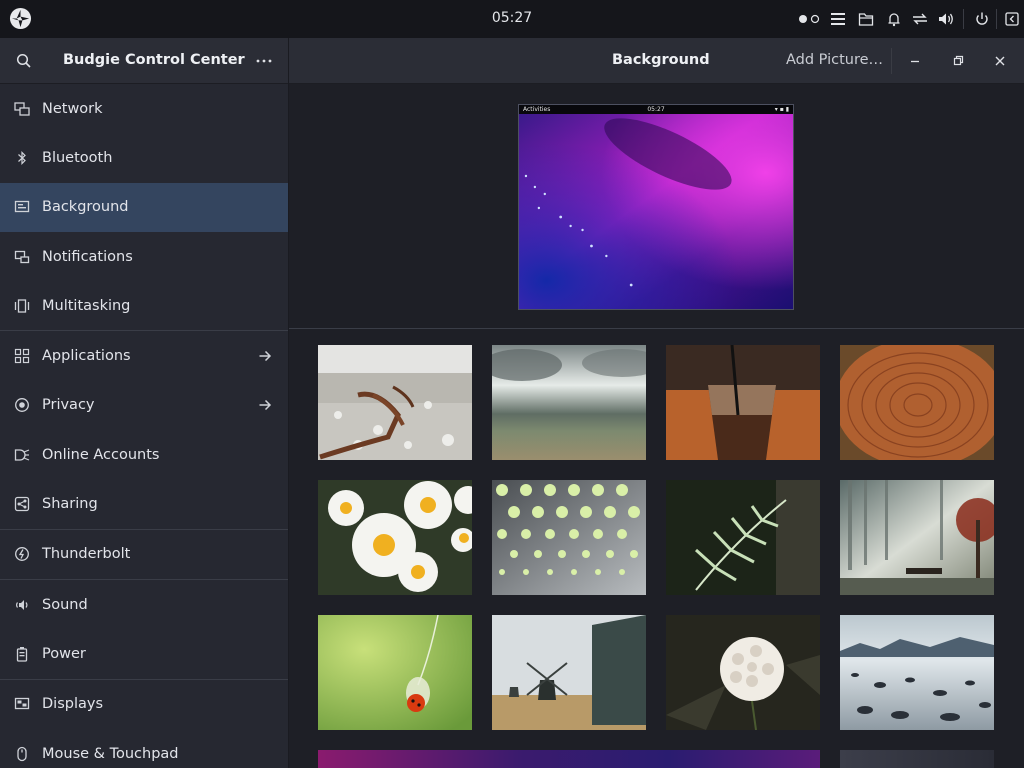 The image size is (1024, 768). What do you see at coordinates (1012, 19) in the screenshot?
I see `collapse-panel-icon` at bounding box center [1012, 19].